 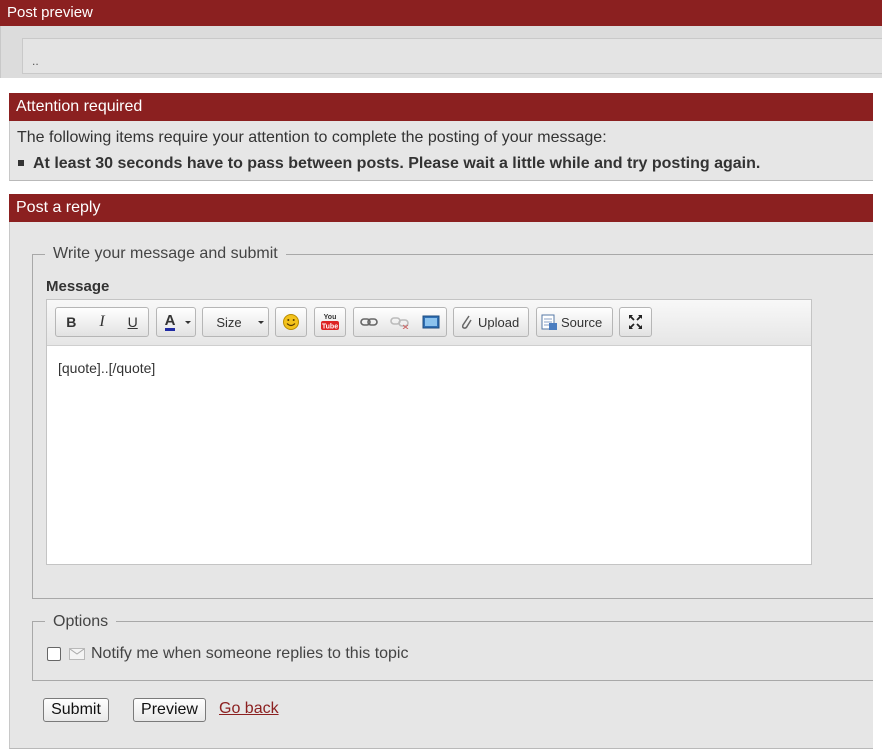 I want to click on source-button: Source, so click(x=574, y=322).